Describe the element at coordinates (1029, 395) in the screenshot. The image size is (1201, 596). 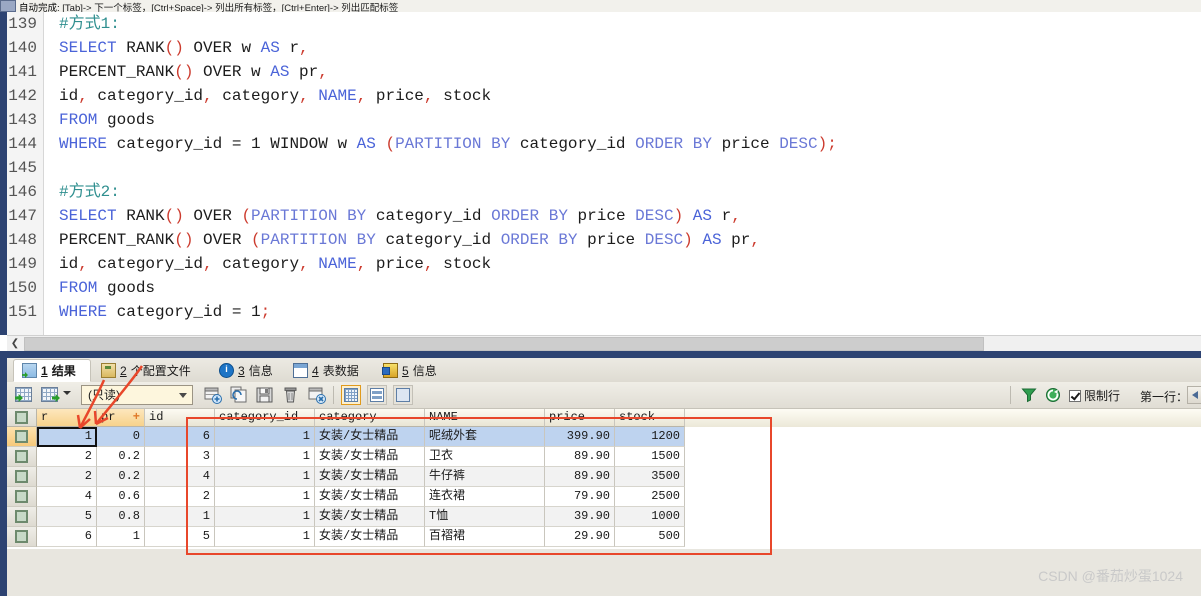
I see `funnel-filter-icon` at that location.